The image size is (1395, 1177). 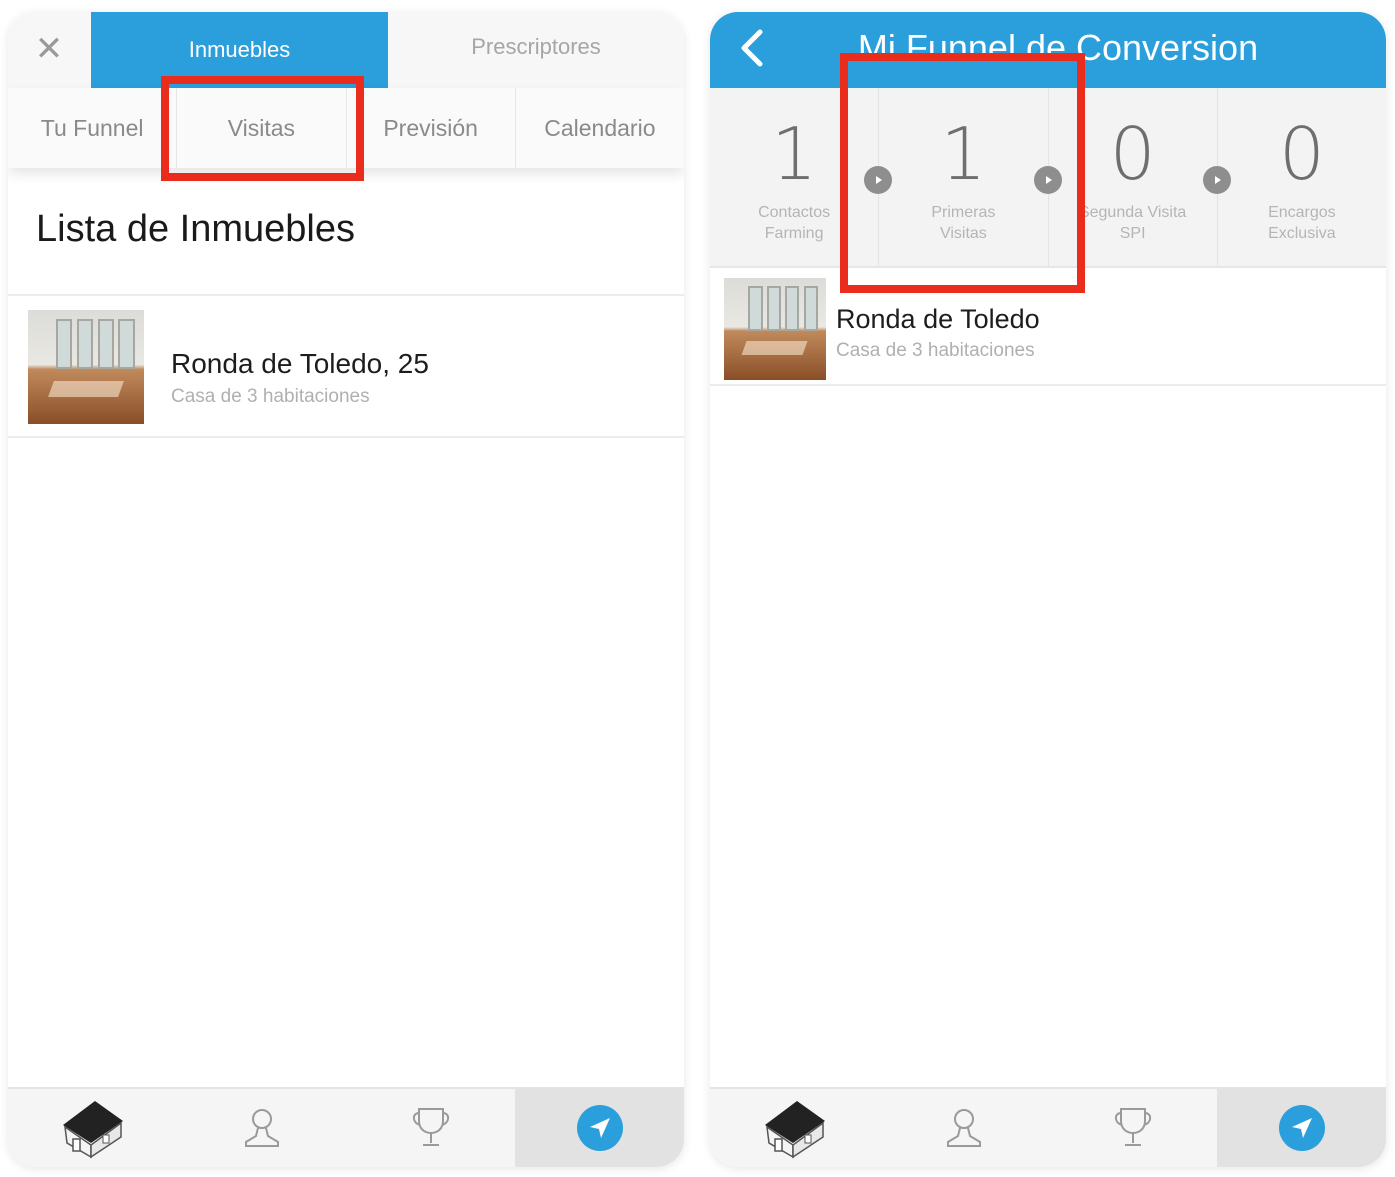 I want to click on highlight-box-visitas, so click(x=262, y=128).